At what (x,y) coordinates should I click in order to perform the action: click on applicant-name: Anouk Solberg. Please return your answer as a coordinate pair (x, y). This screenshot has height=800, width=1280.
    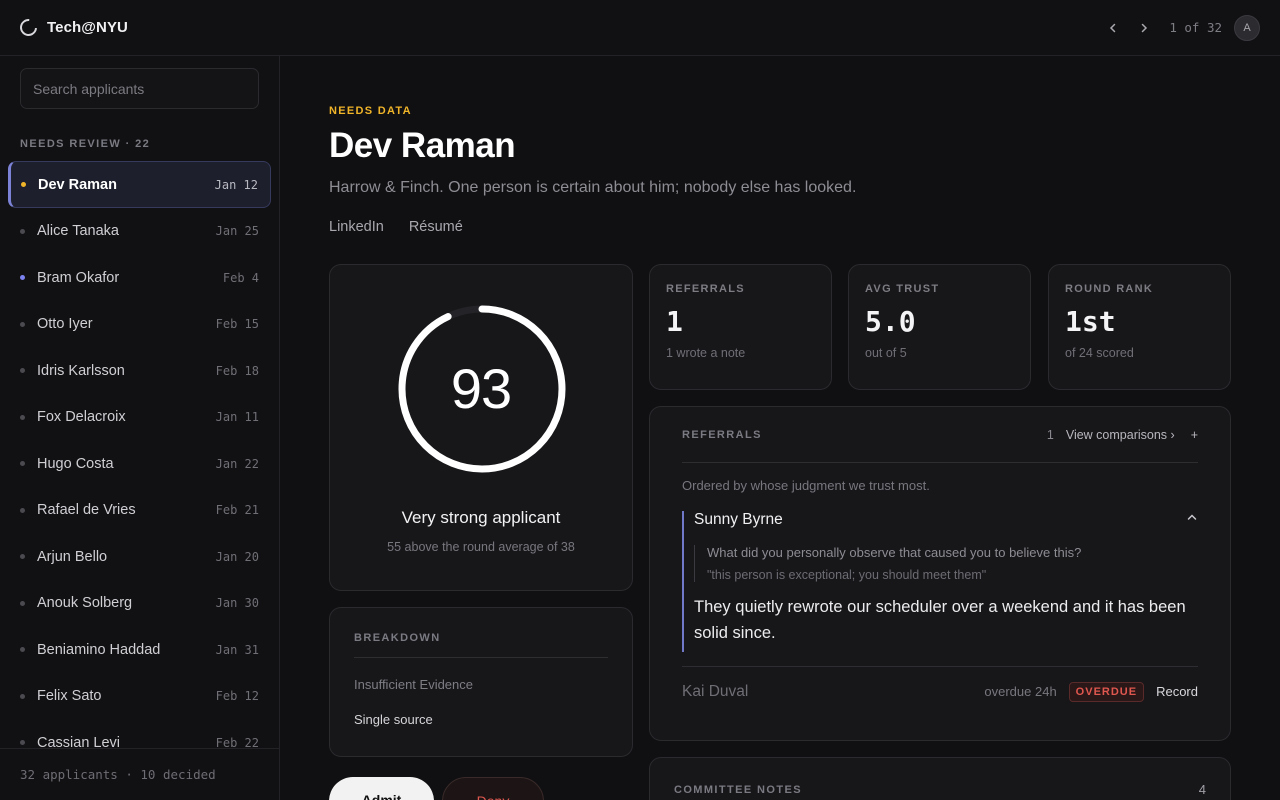
    Looking at the image, I should click on (85, 603).